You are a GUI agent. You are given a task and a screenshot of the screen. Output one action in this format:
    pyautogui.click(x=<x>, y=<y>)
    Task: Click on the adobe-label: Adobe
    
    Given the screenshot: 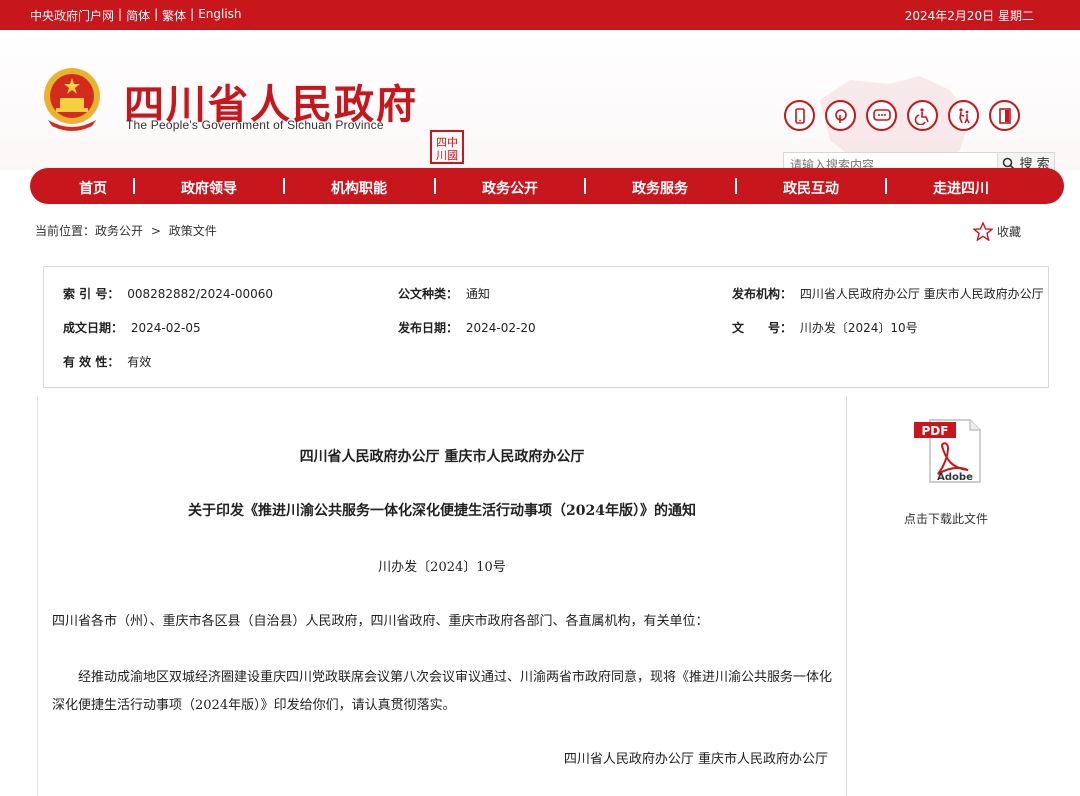 What is the action you would take?
    pyautogui.click(x=955, y=477)
    